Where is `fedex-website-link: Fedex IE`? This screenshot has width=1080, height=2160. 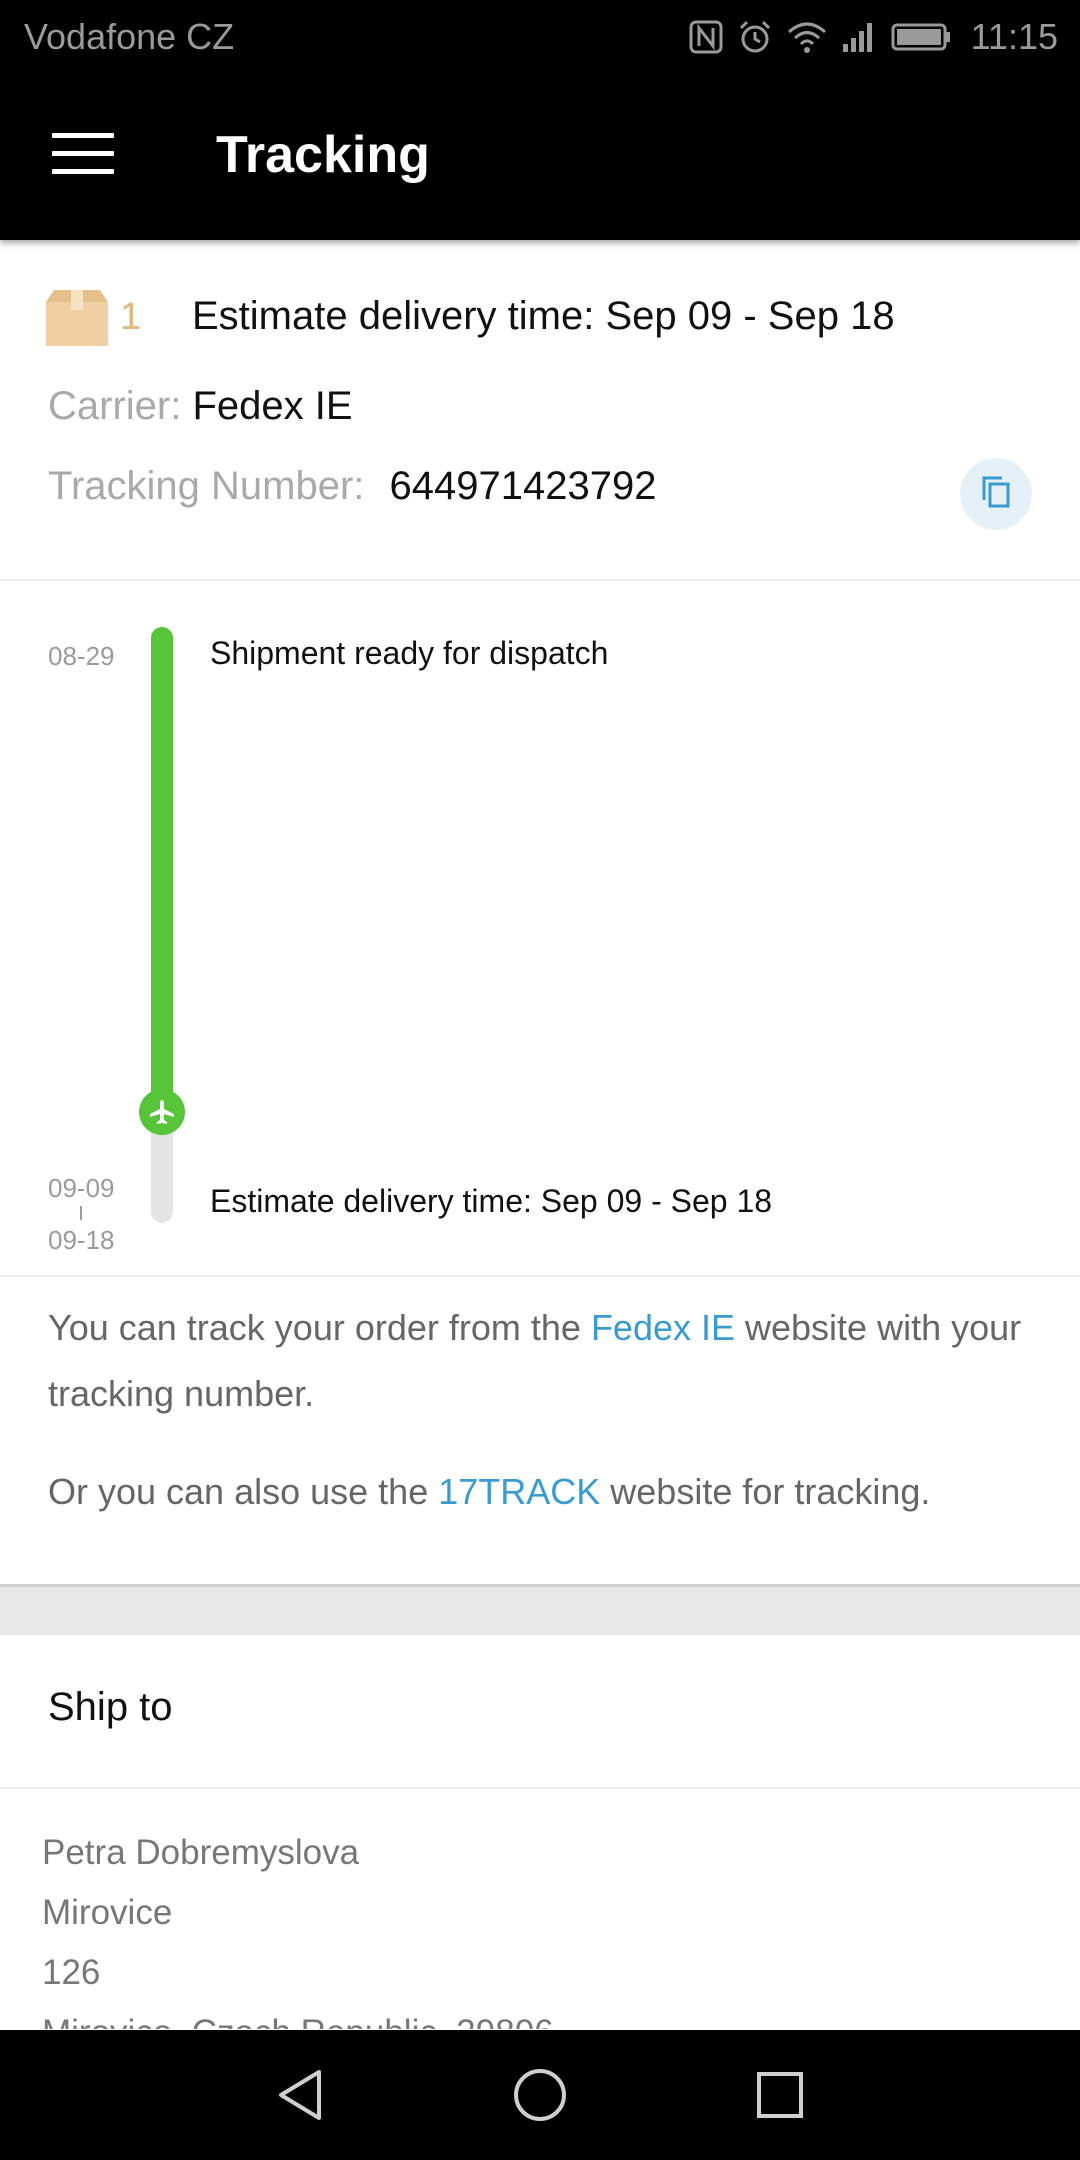
fedex-website-link: Fedex IE is located at coordinates (663, 1327).